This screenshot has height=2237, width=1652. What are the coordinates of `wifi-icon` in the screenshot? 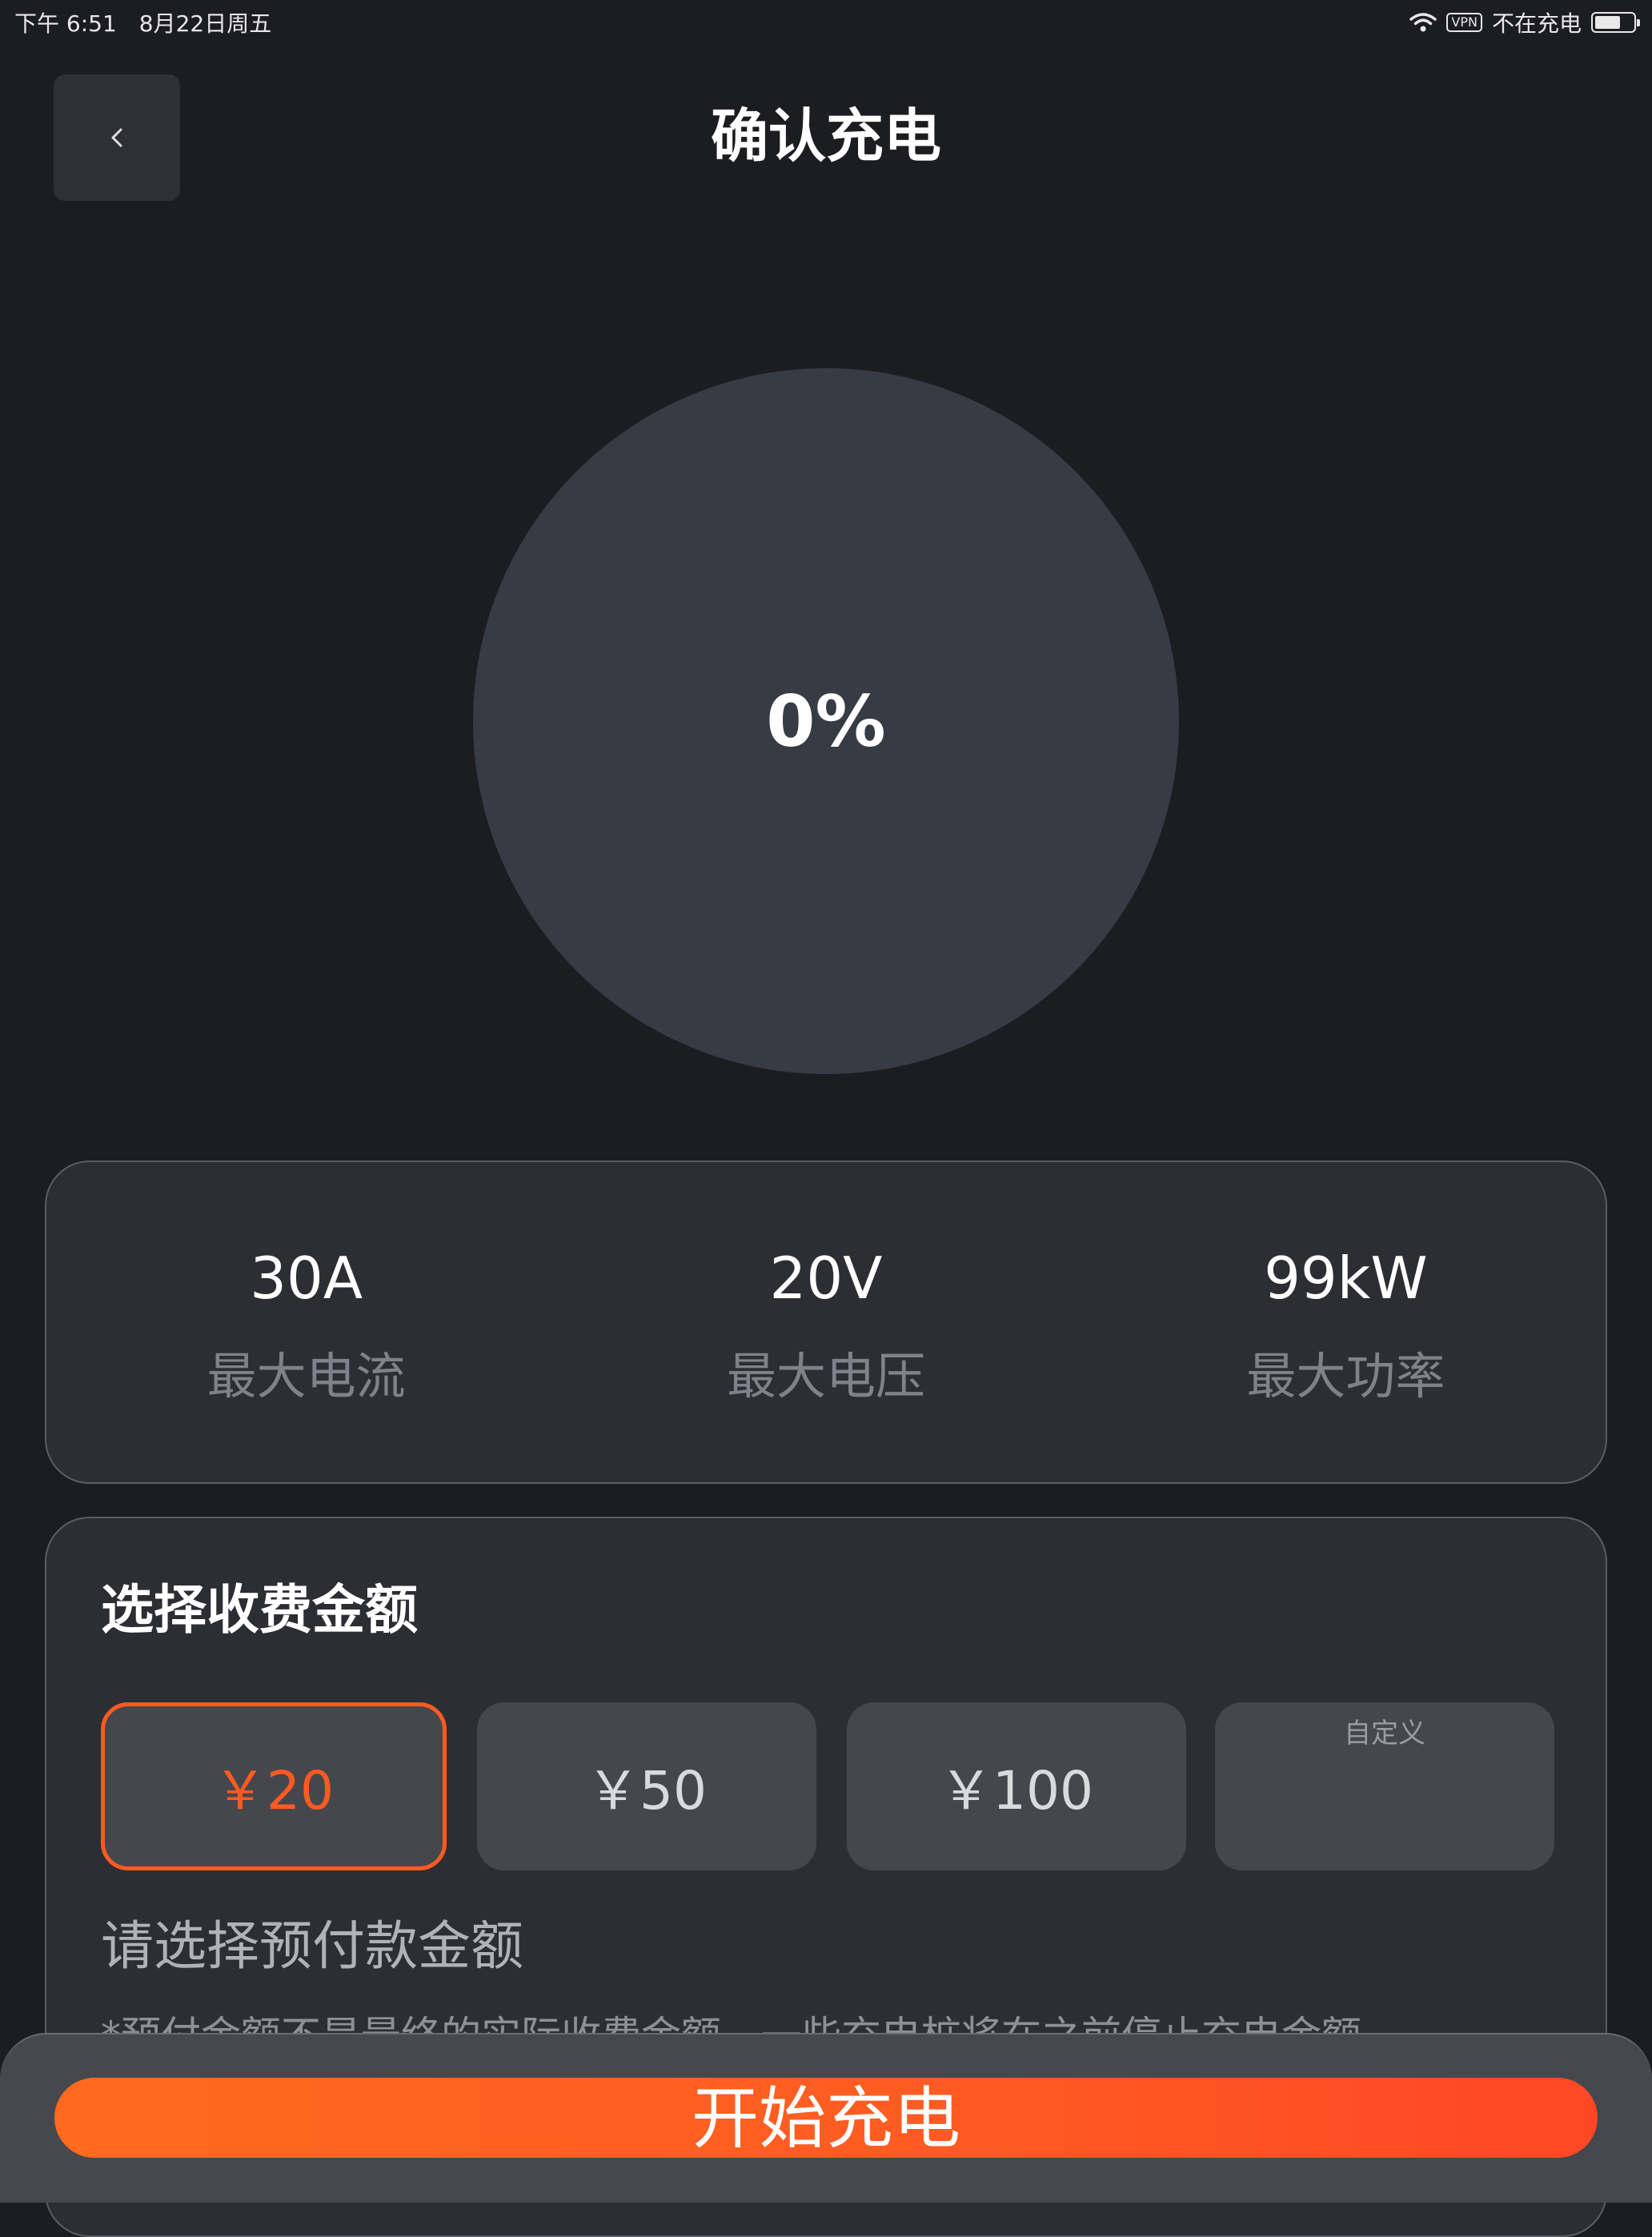 It's located at (1423, 22).